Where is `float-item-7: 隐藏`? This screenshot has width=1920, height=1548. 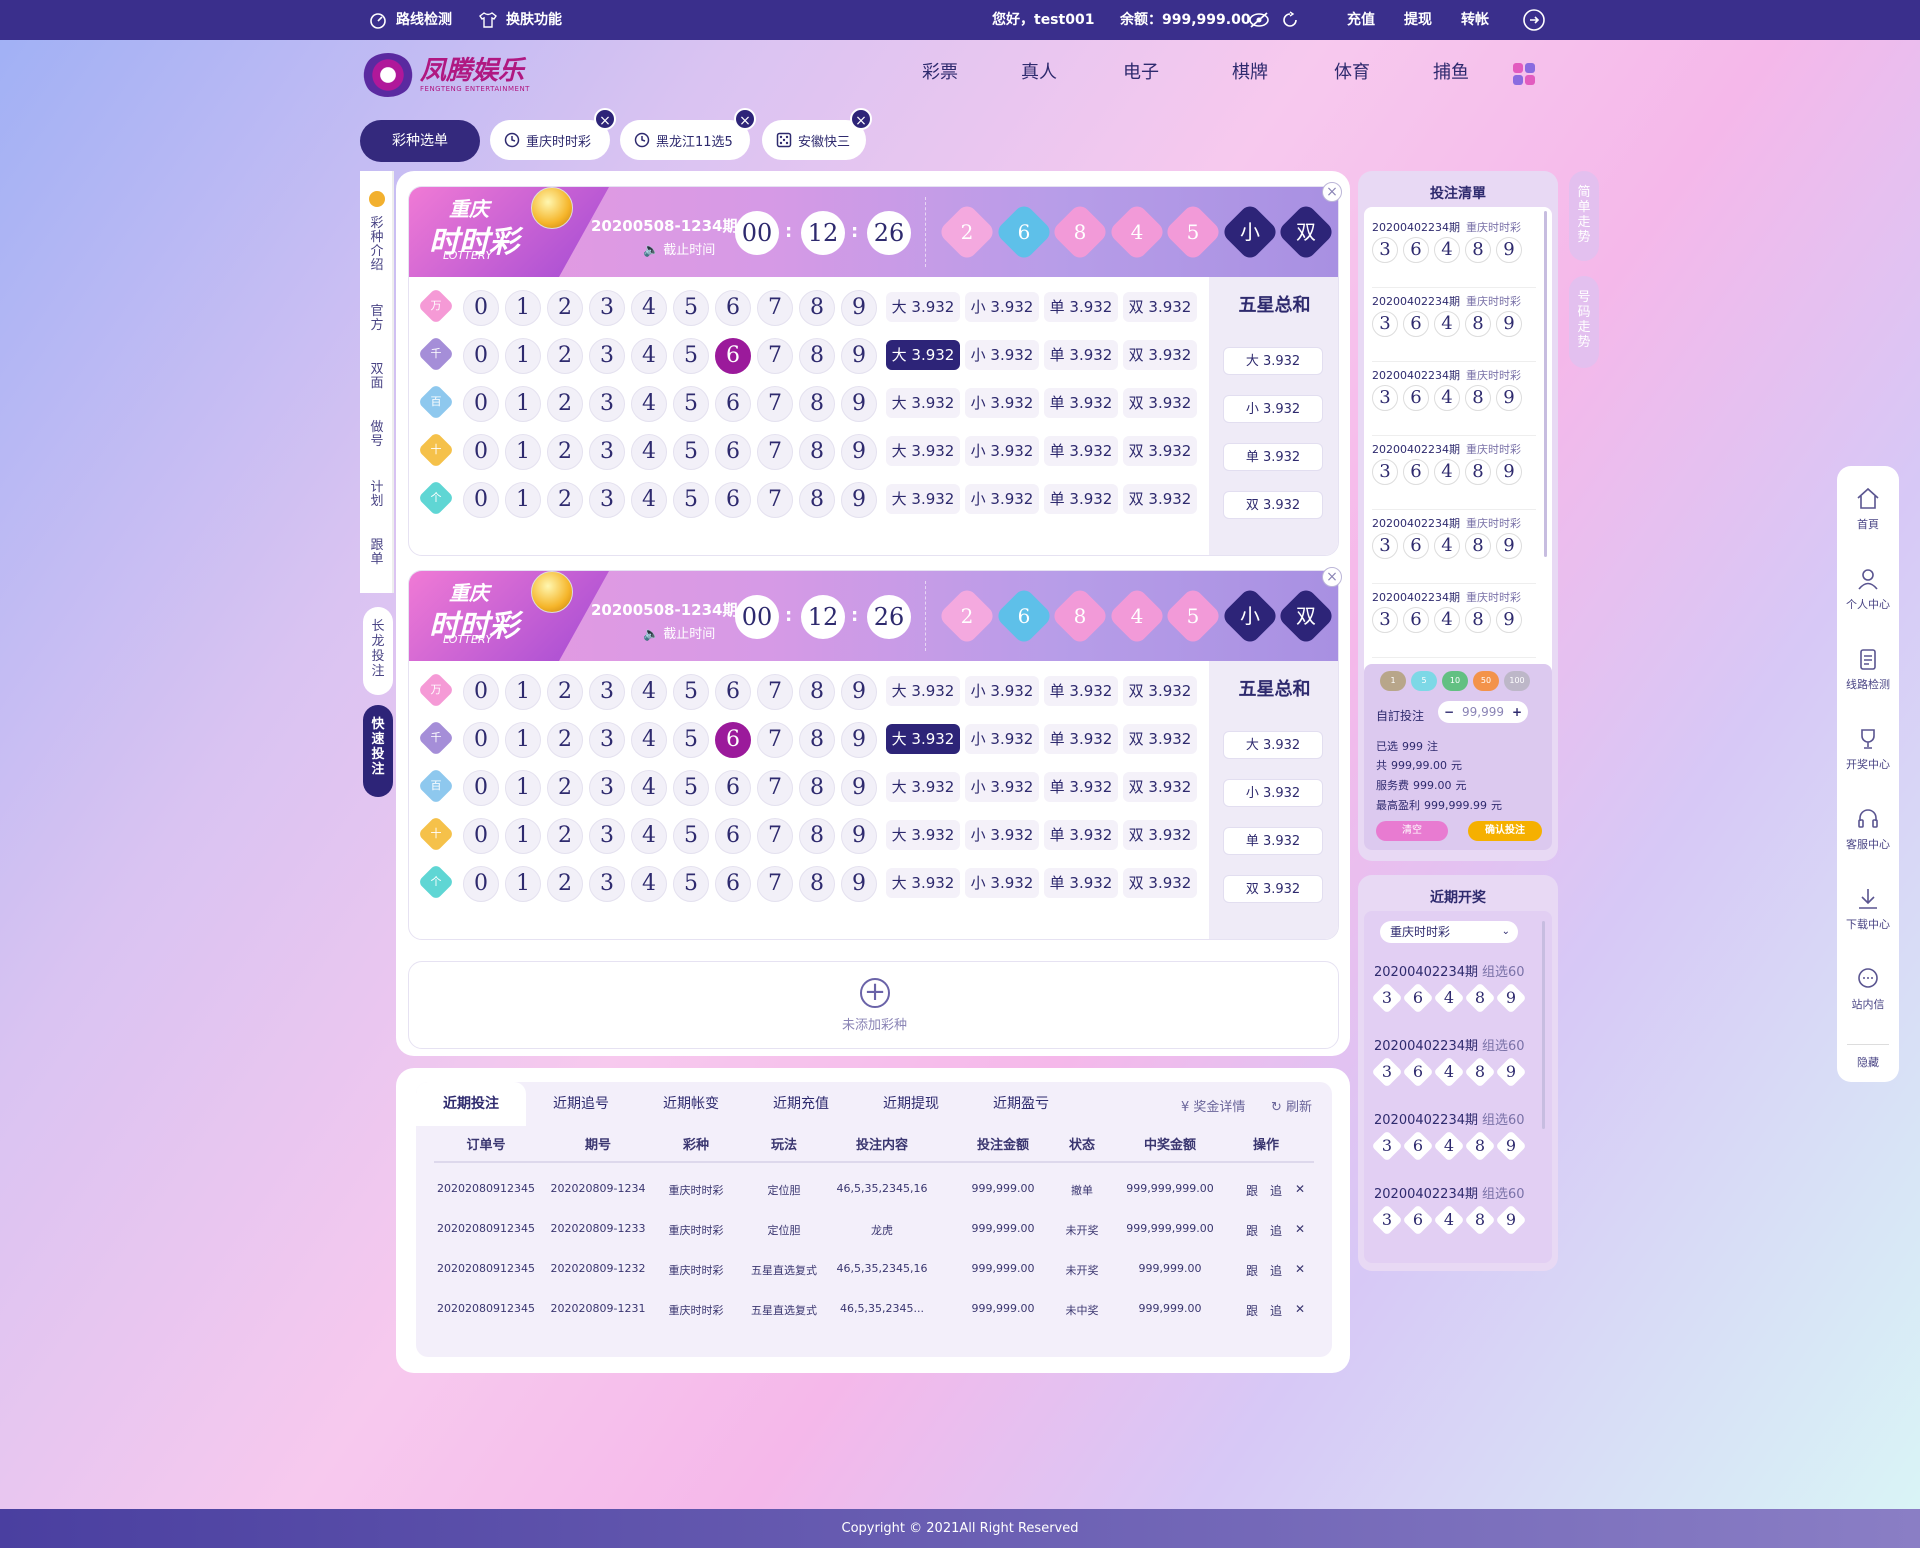
float-item-7: 隐藏 is located at coordinates (1868, 1062).